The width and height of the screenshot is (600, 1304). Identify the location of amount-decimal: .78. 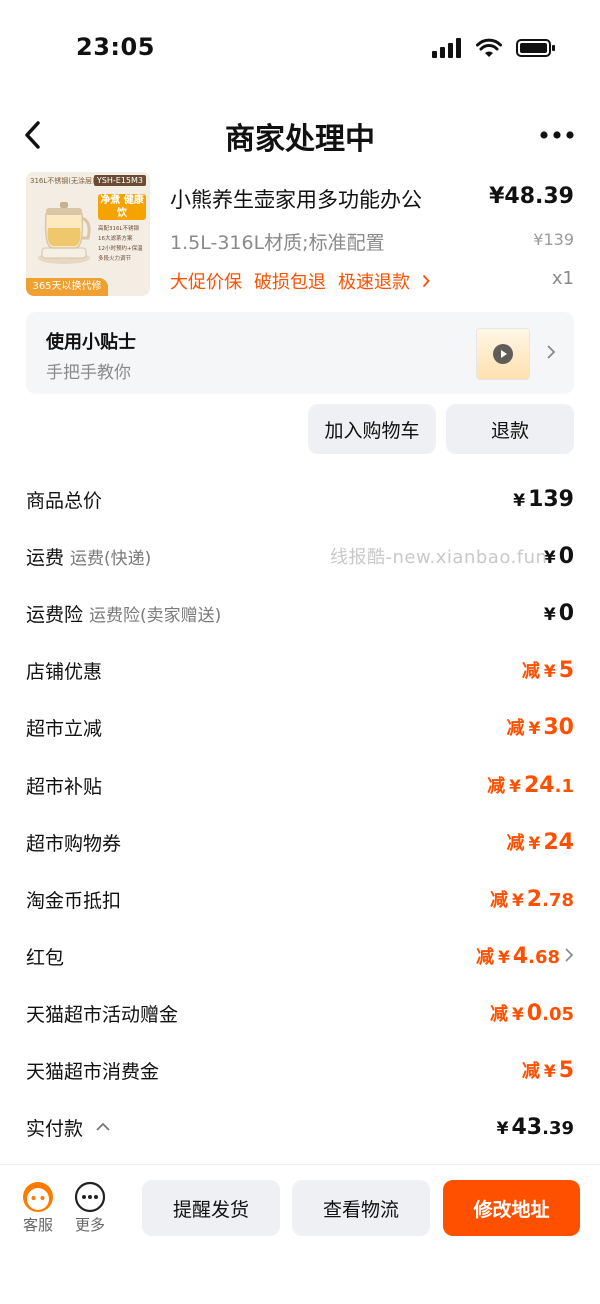
(558, 900).